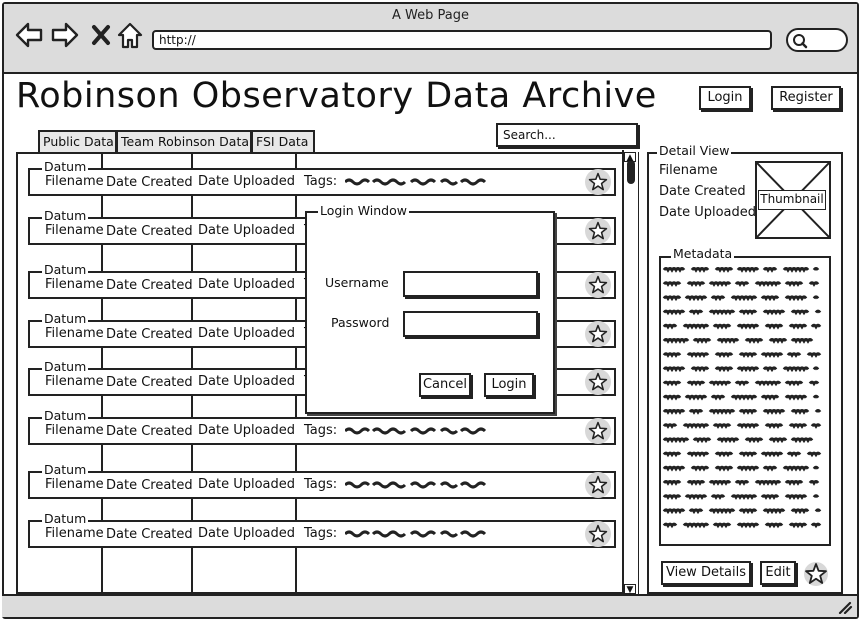 Image resolution: width=861 pixels, height=621 pixels. What do you see at coordinates (630, 157) in the screenshot?
I see `scroll-up-icon: ▲` at bounding box center [630, 157].